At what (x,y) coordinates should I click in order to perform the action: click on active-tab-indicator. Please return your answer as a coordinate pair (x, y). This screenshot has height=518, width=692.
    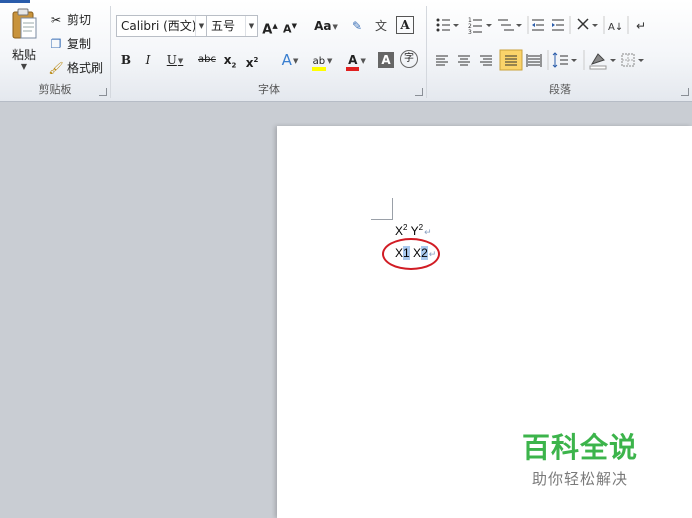
    Looking at the image, I should click on (15, 1).